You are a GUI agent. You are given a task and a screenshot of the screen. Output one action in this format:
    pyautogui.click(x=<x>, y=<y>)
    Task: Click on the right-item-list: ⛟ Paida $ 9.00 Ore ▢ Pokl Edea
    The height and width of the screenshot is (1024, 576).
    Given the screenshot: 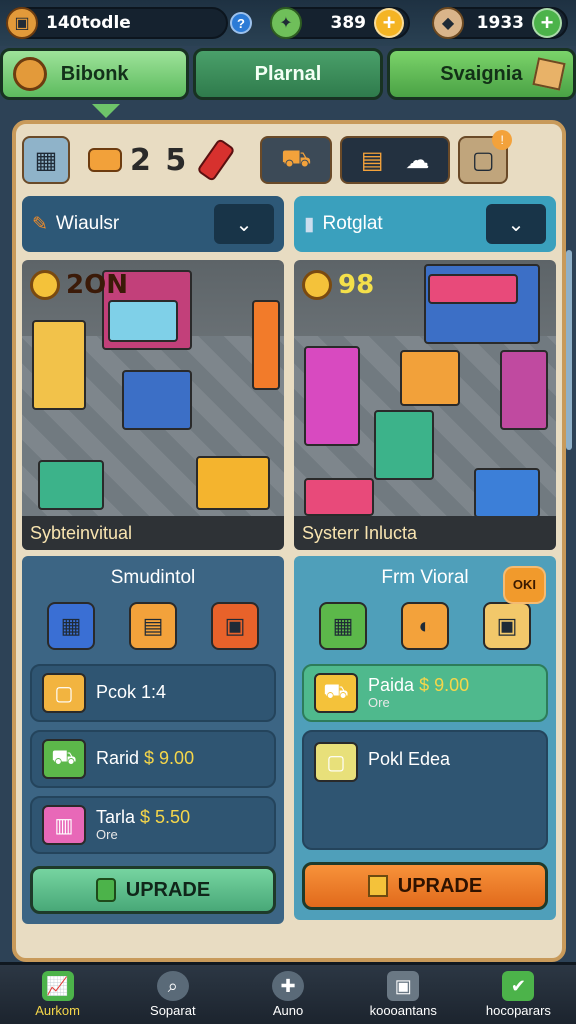 What is the action you would take?
    pyautogui.click(x=425, y=757)
    